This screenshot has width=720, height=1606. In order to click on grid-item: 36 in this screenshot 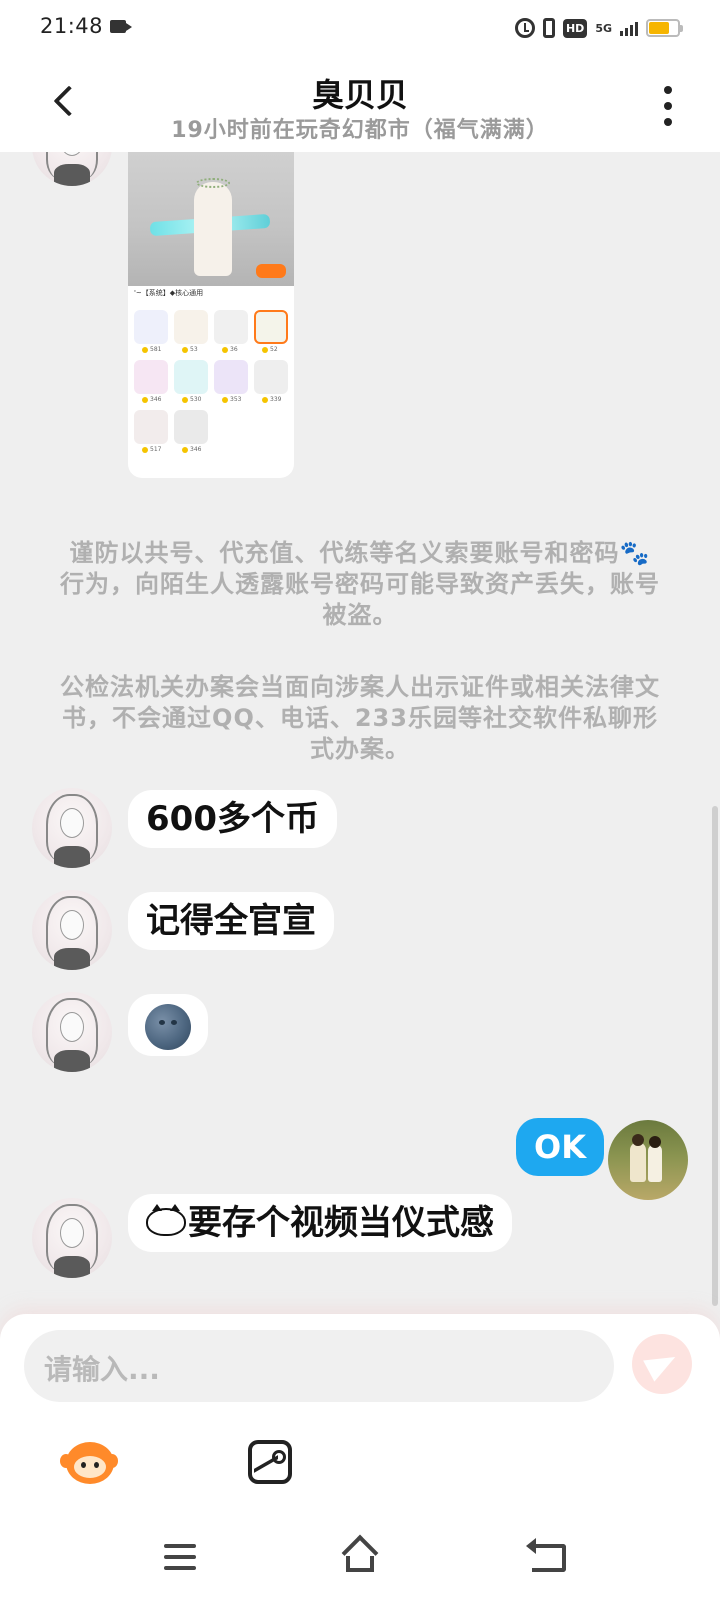, I will do `click(231, 332)`.